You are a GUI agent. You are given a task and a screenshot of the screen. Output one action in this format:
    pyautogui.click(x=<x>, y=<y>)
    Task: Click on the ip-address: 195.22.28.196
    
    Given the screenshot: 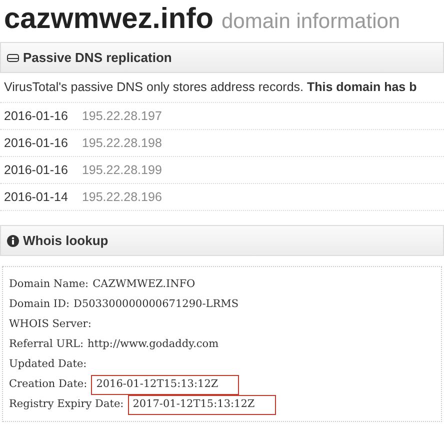 What is the action you would take?
    pyautogui.click(x=122, y=197)
    